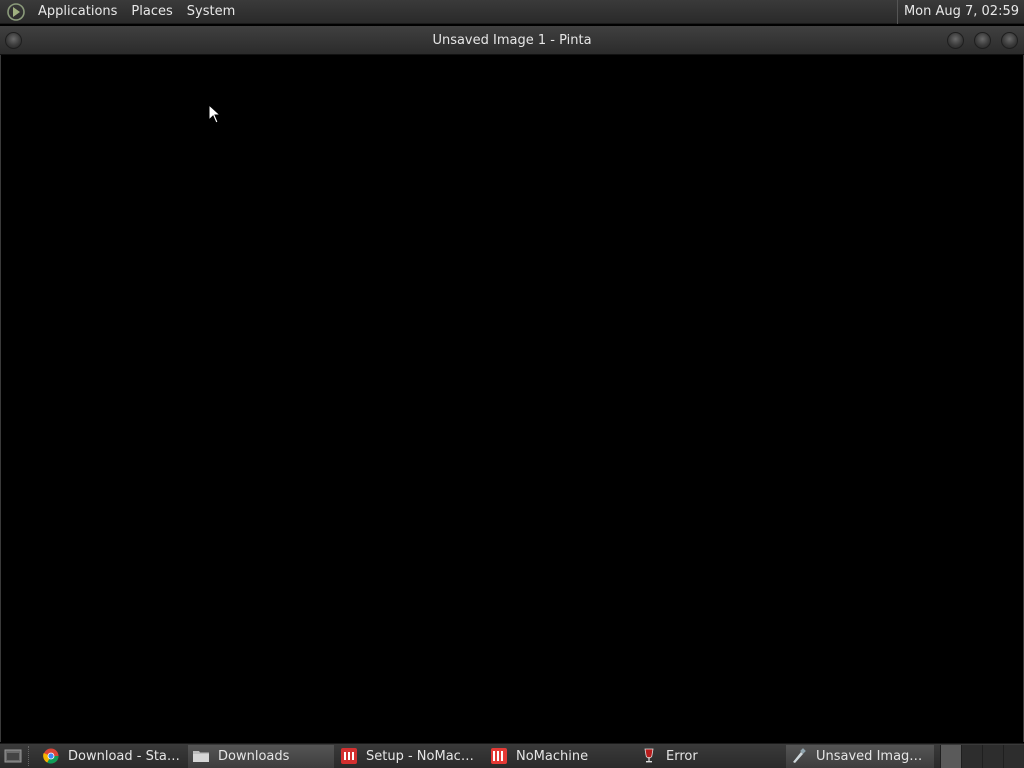  I want to click on minimize-button, so click(955, 40).